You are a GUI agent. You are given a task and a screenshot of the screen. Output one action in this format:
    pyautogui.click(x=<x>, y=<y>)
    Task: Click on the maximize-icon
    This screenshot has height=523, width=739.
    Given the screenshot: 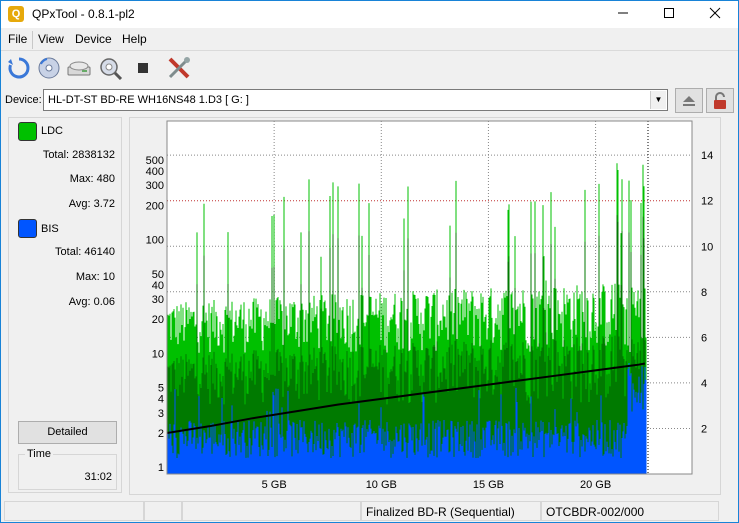 What is the action you would take?
    pyautogui.click(x=669, y=14)
    